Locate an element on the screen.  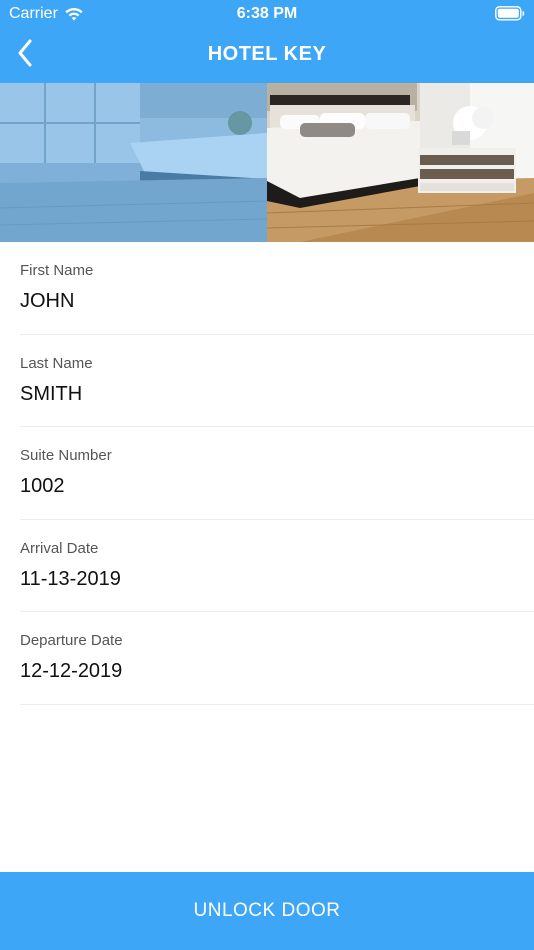
field-departure-date: Departure Date 12-12-2019 is located at coordinates (267, 658).